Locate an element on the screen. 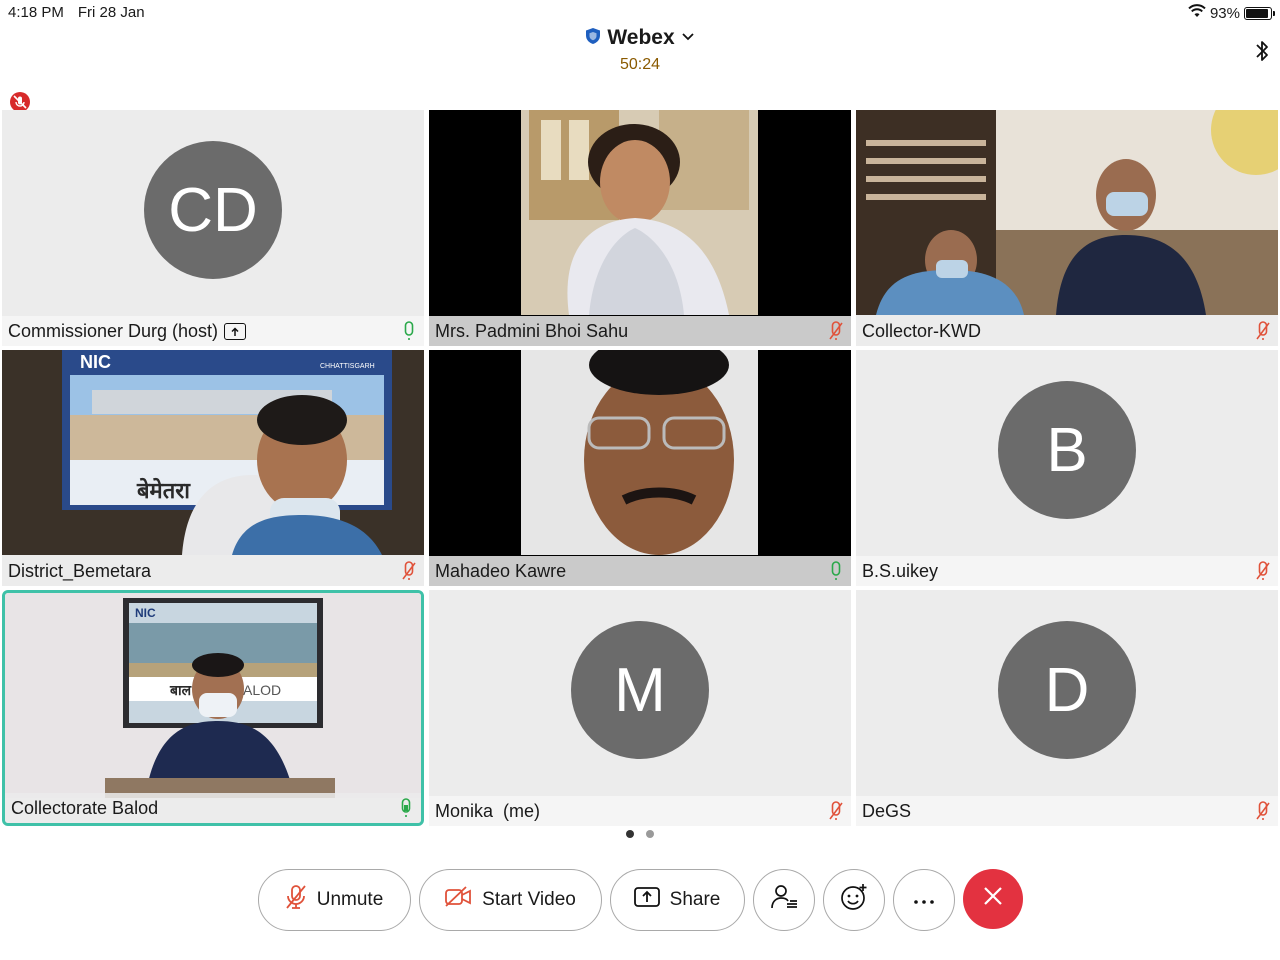 This screenshot has height=960, width=1280. participant-tile-self: M Monika (me) is located at coordinates (640, 708).